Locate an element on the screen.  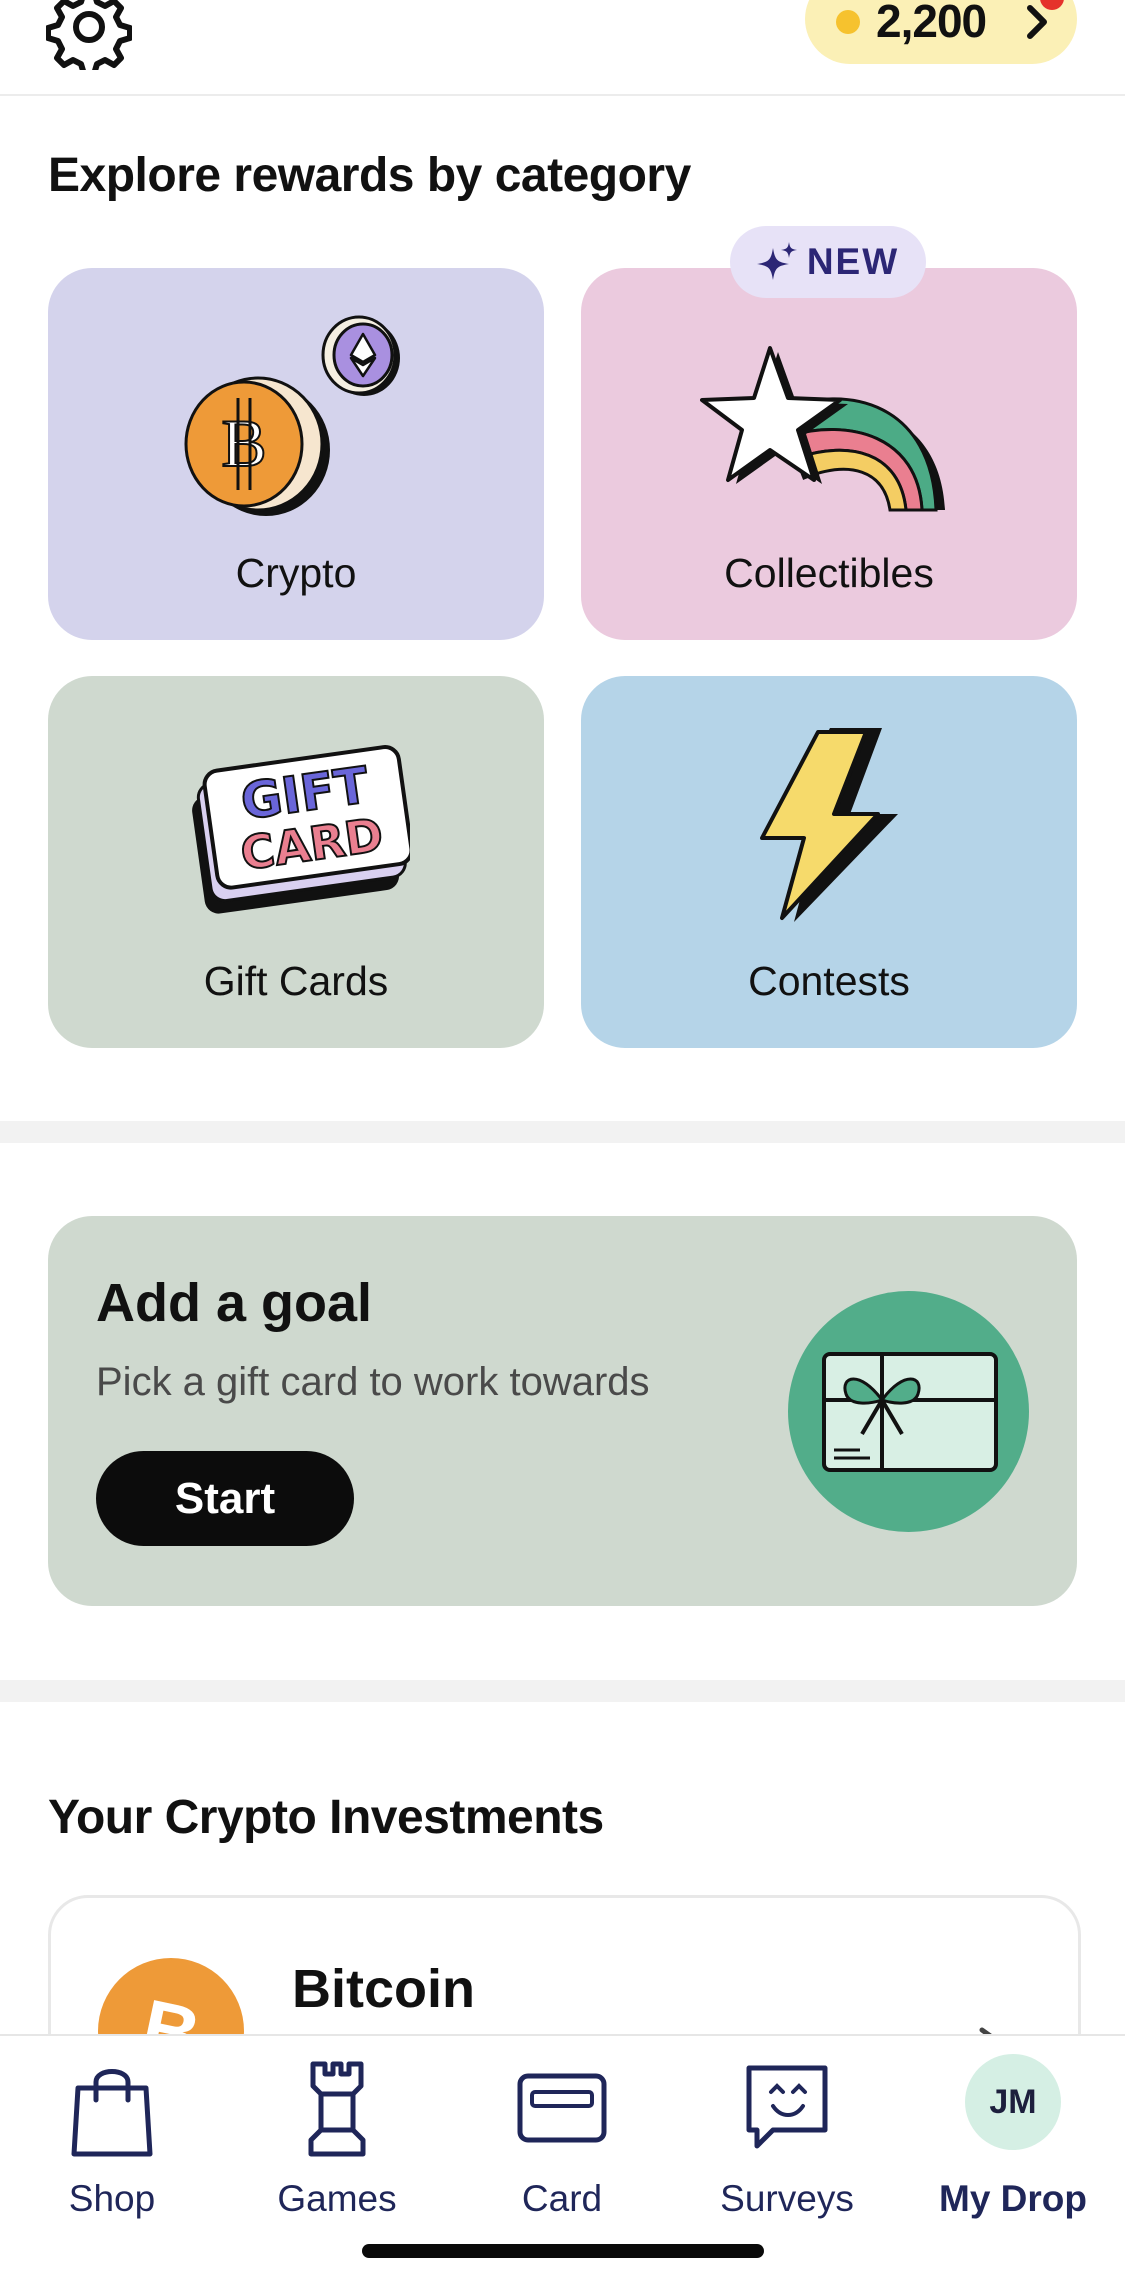
points-balance: 2,200 is located at coordinates (931, 23).